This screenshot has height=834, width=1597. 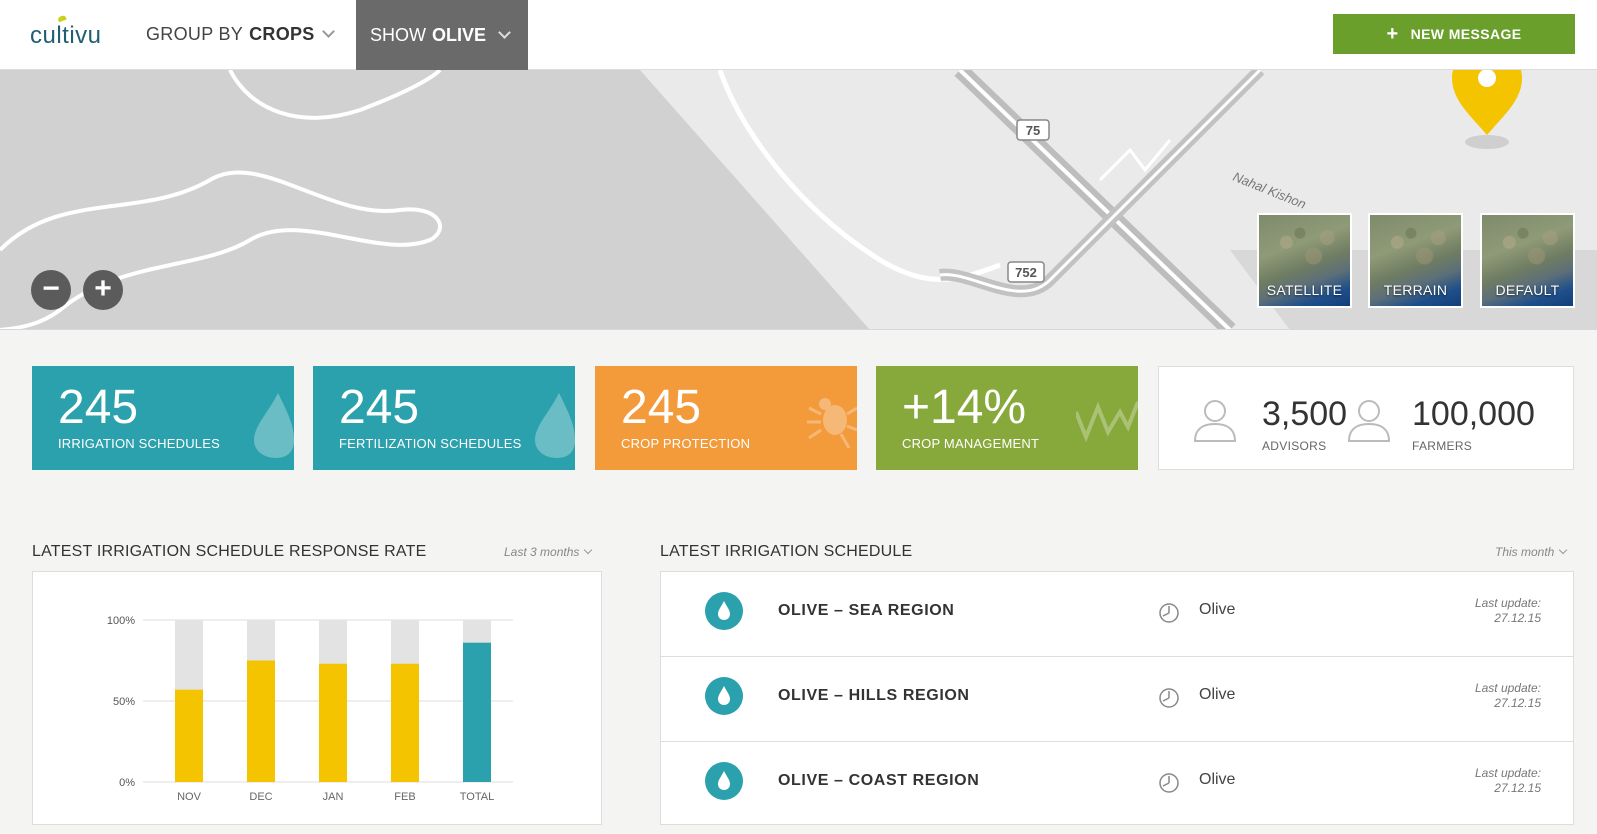 I want to click on group-by-value: CROPS, so click(x=282, y=34).